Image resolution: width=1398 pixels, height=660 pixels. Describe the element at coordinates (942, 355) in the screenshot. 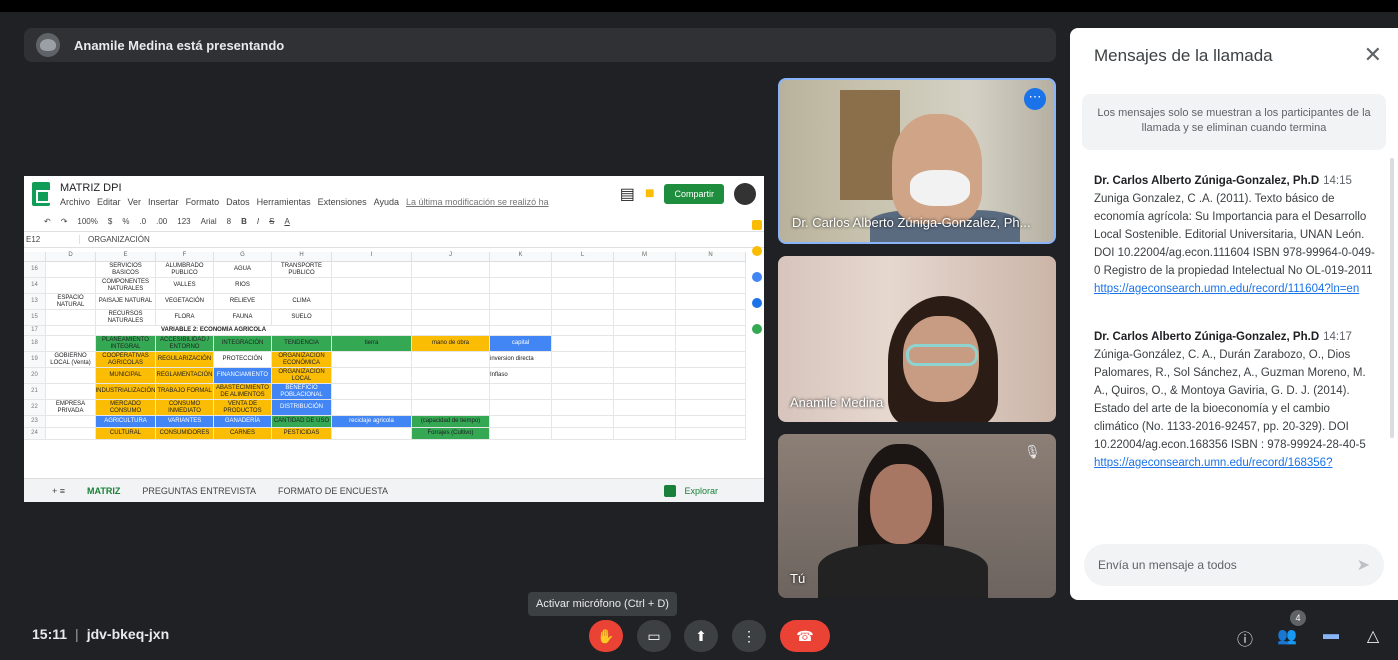

I see `glasses` at that location.